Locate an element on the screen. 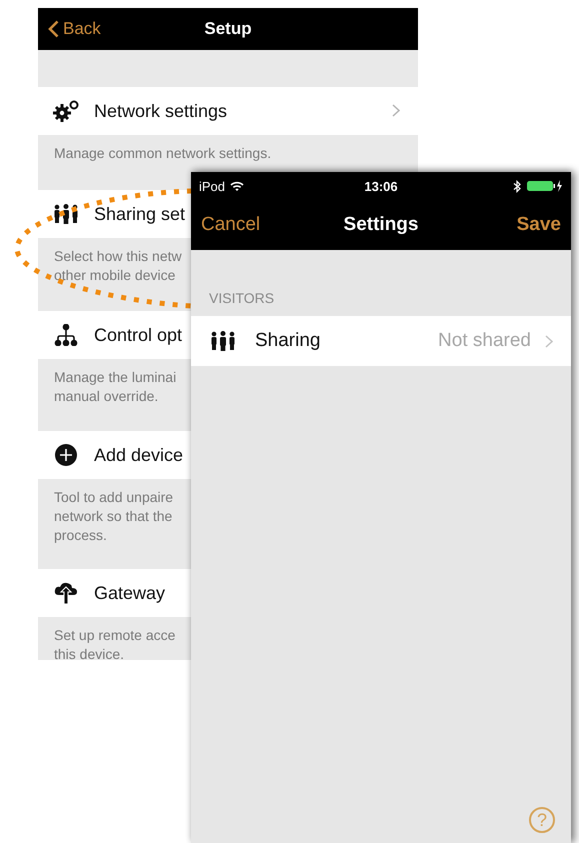 The height and width of the screenshot is (843, 579). row-description: Set up remote acce this device. is located at coordinates (115, 643).